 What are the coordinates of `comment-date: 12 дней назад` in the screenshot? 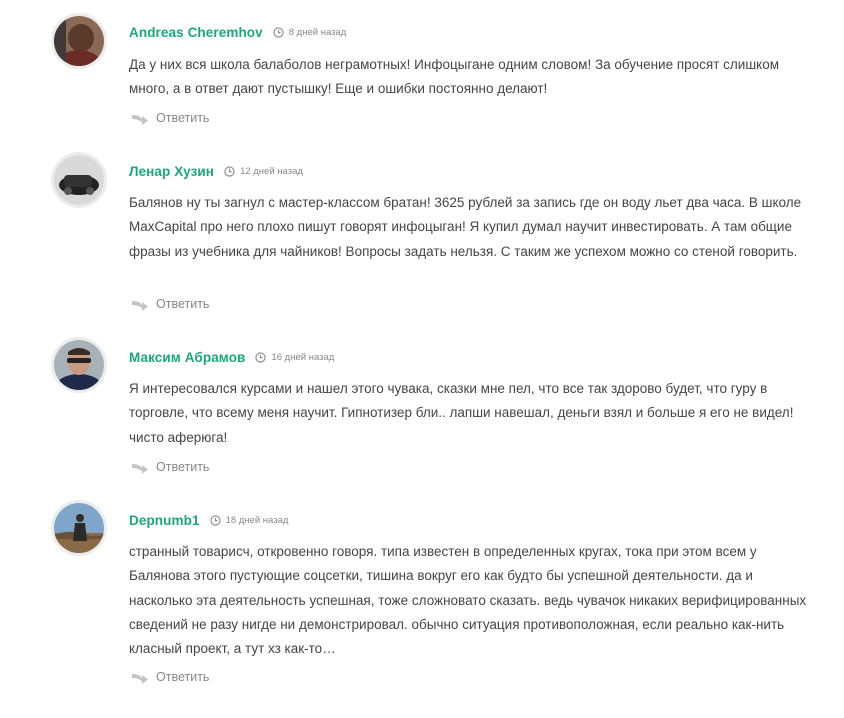 It's located at (271, 171).